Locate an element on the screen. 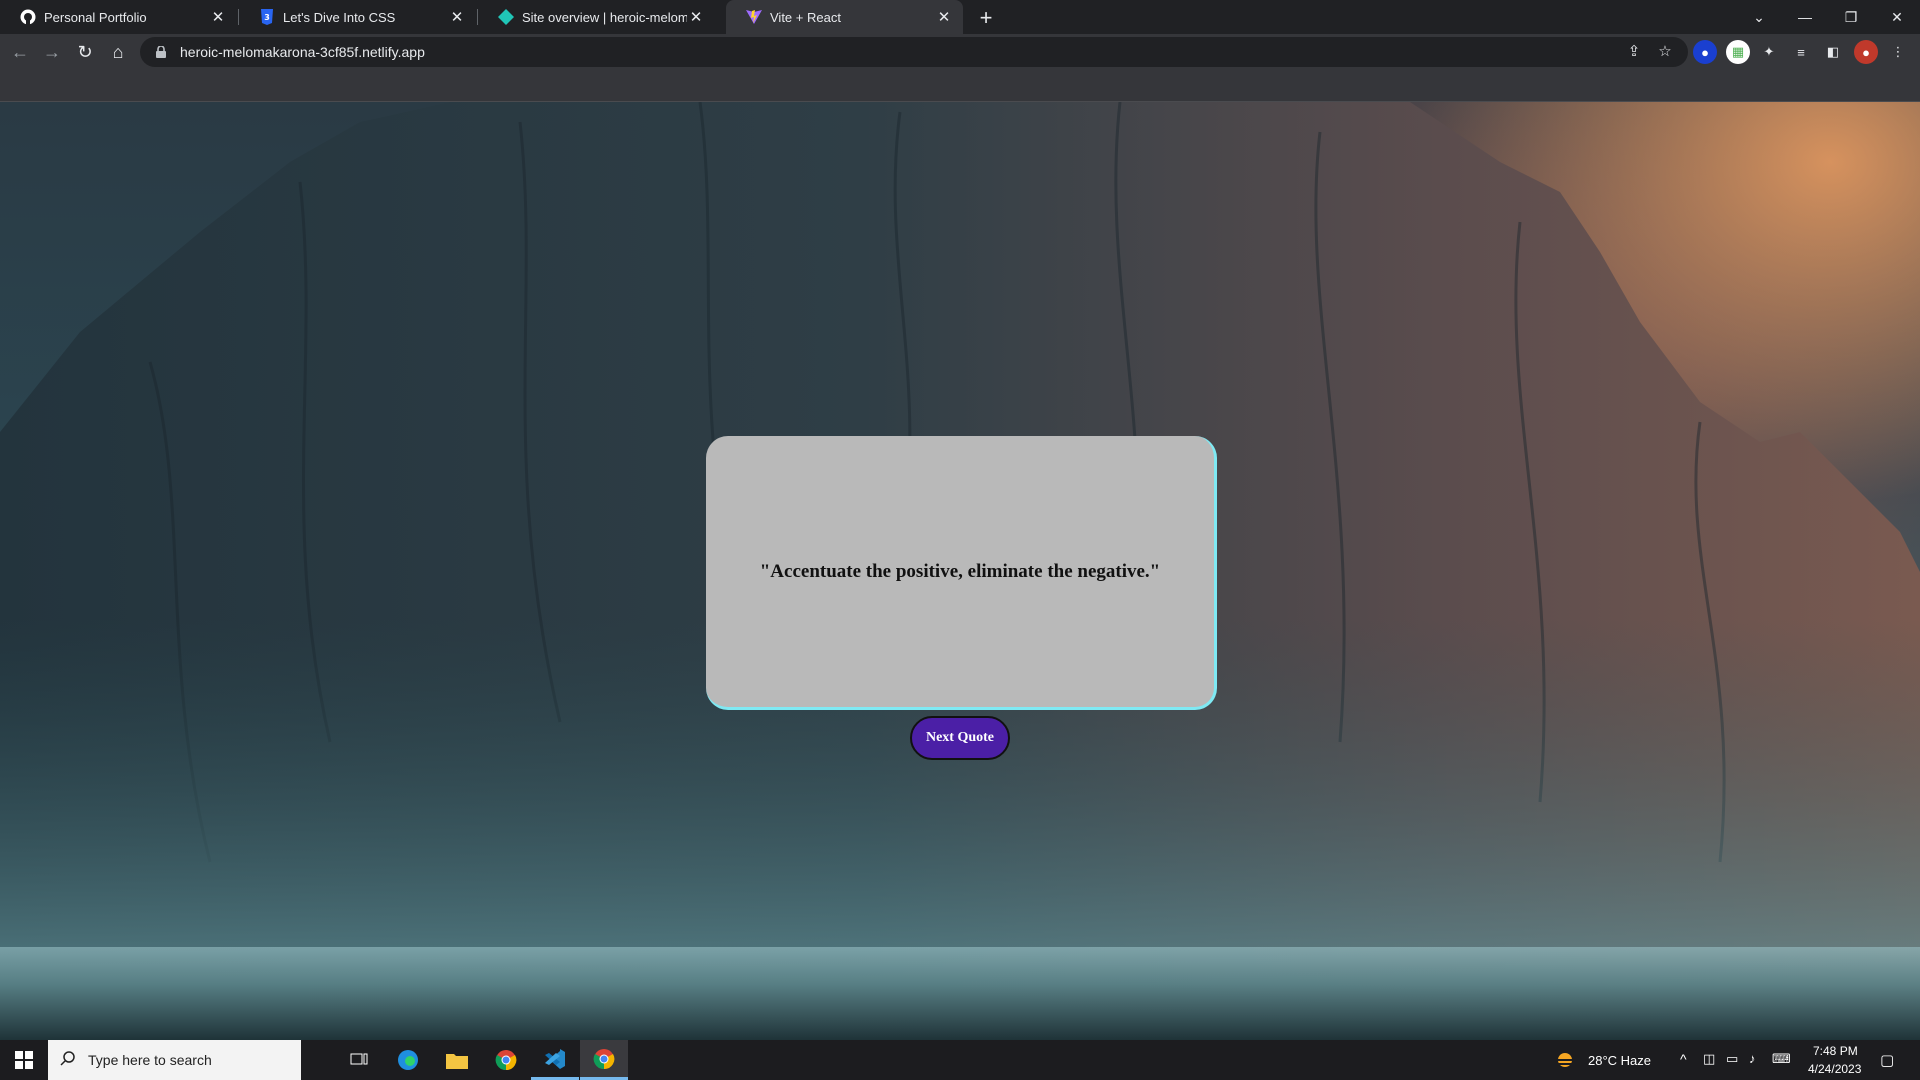 The height and width of the screenshot is (1080, 1920). bookmarks-bar is located at coordinates (960, 86).